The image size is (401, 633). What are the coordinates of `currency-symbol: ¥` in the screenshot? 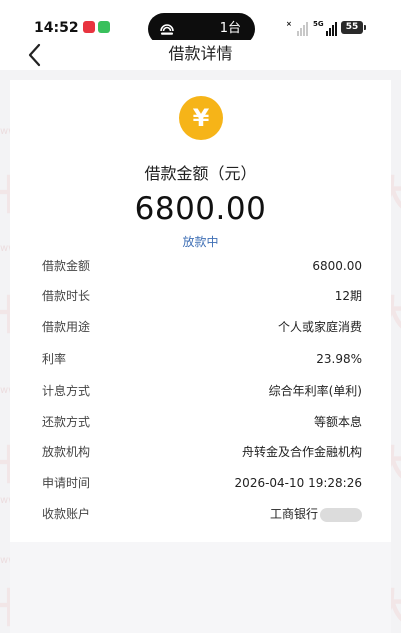 It's located at (201, 118).